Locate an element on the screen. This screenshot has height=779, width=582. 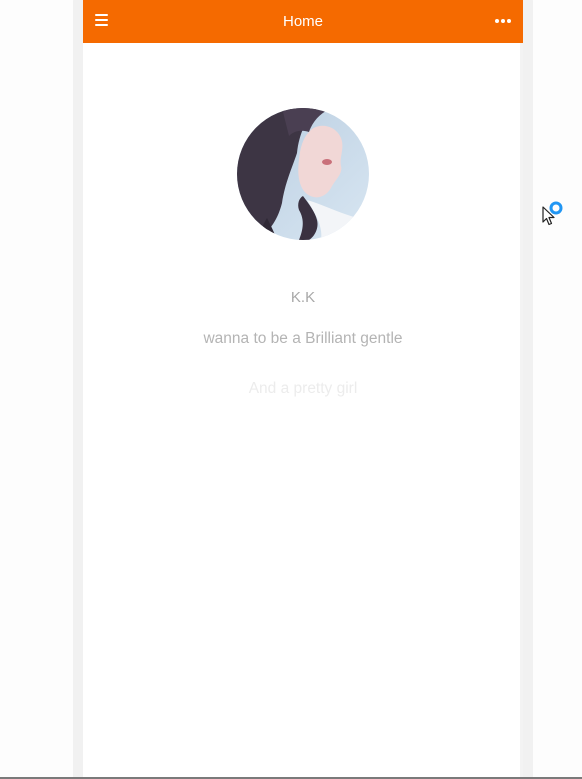
avatar is located at coordinates (303, 174).